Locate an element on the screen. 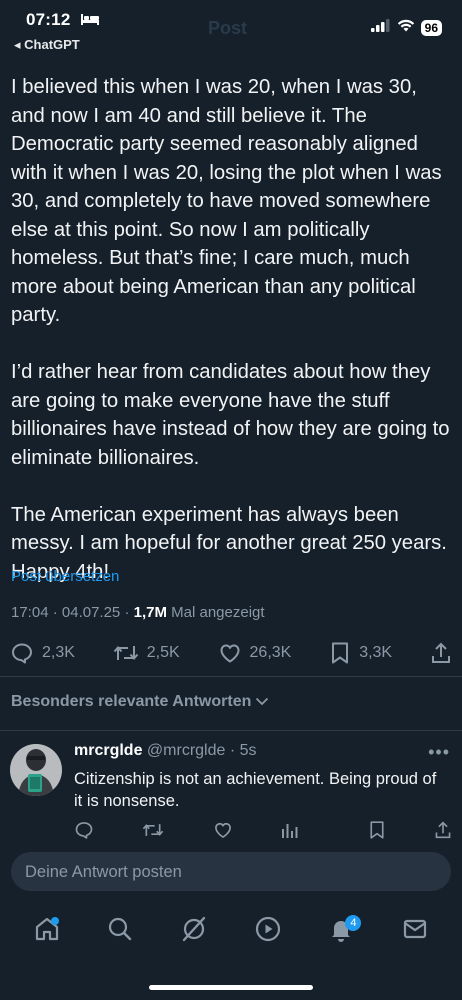 The width and height of the screenshot is (462, 1000). reply-sort-dropdown: Besonders relevante Antworten is located at coordinates (140, 702).